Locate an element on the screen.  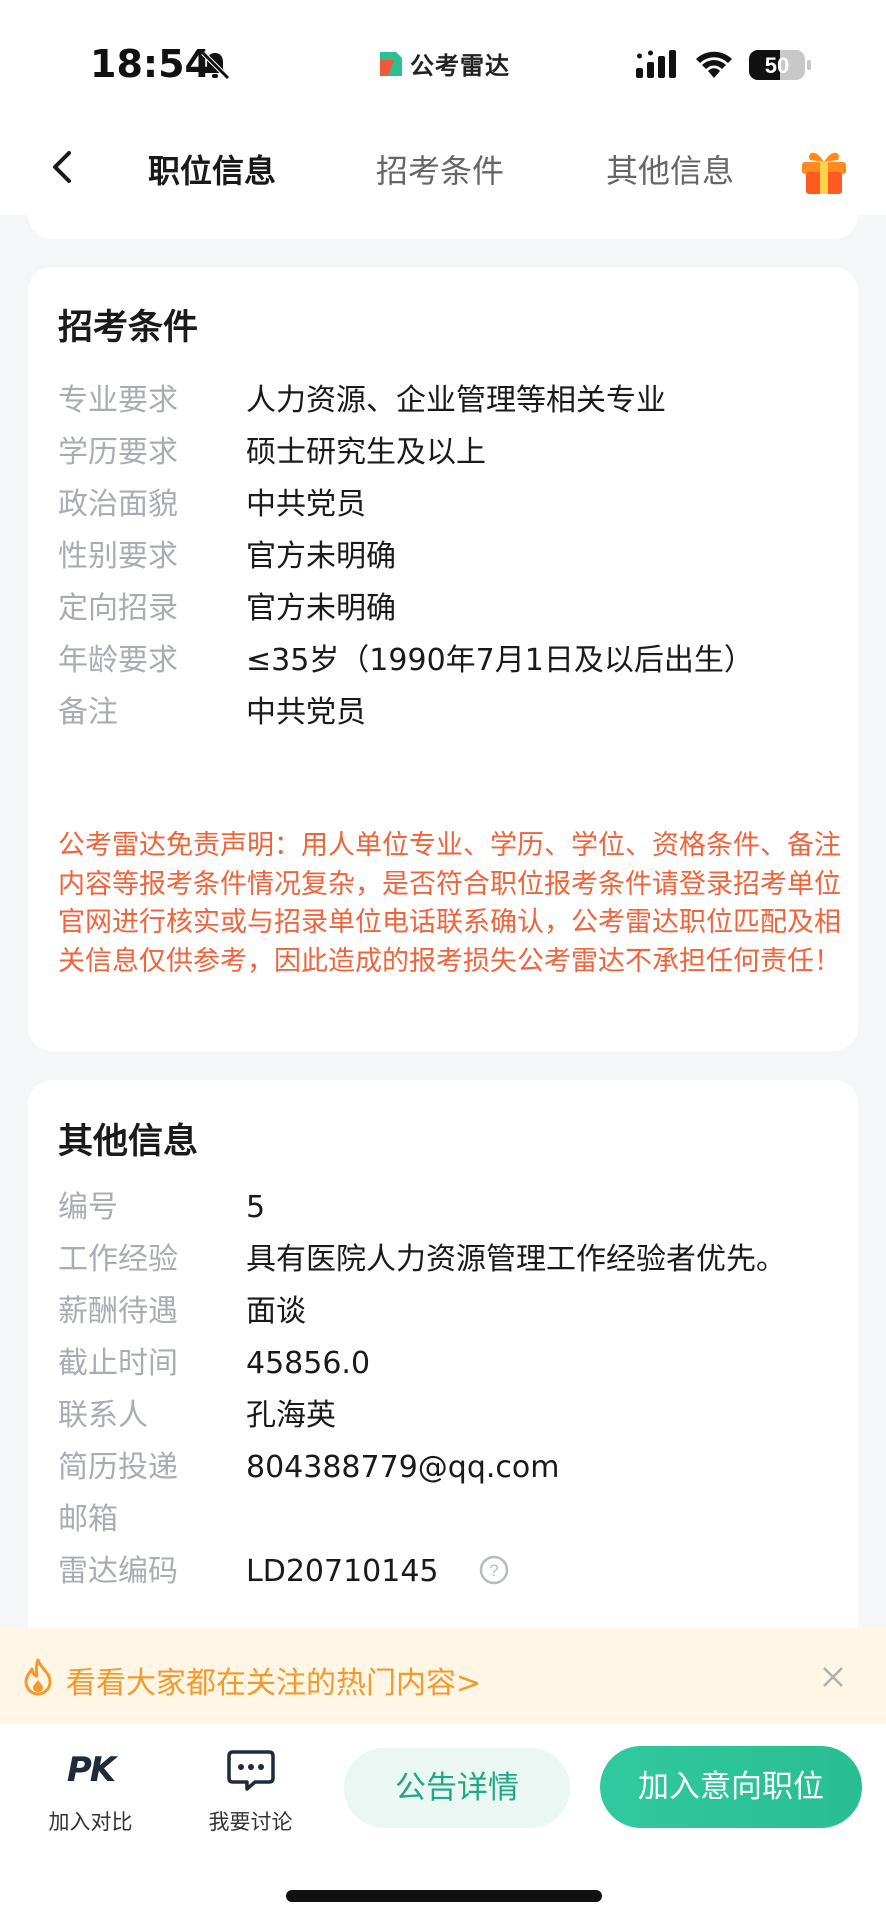
condition-key: 性别要求 is located at coordinates (118, 556).